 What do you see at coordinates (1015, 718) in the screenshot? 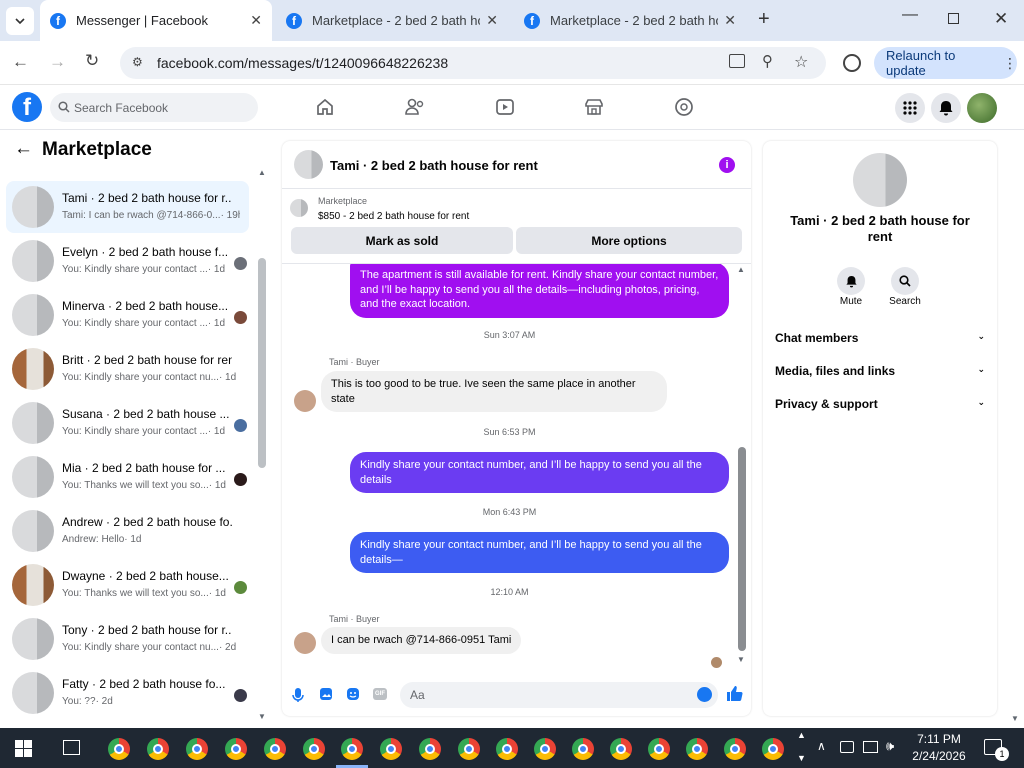
I see `page-scroll-down-arrow-icon: ▼` at bounding box center [1015, 718].